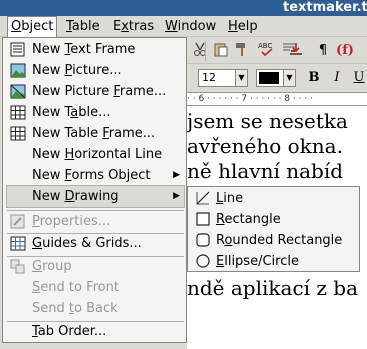  I want to click on italic-button: I, so click(337, 78).